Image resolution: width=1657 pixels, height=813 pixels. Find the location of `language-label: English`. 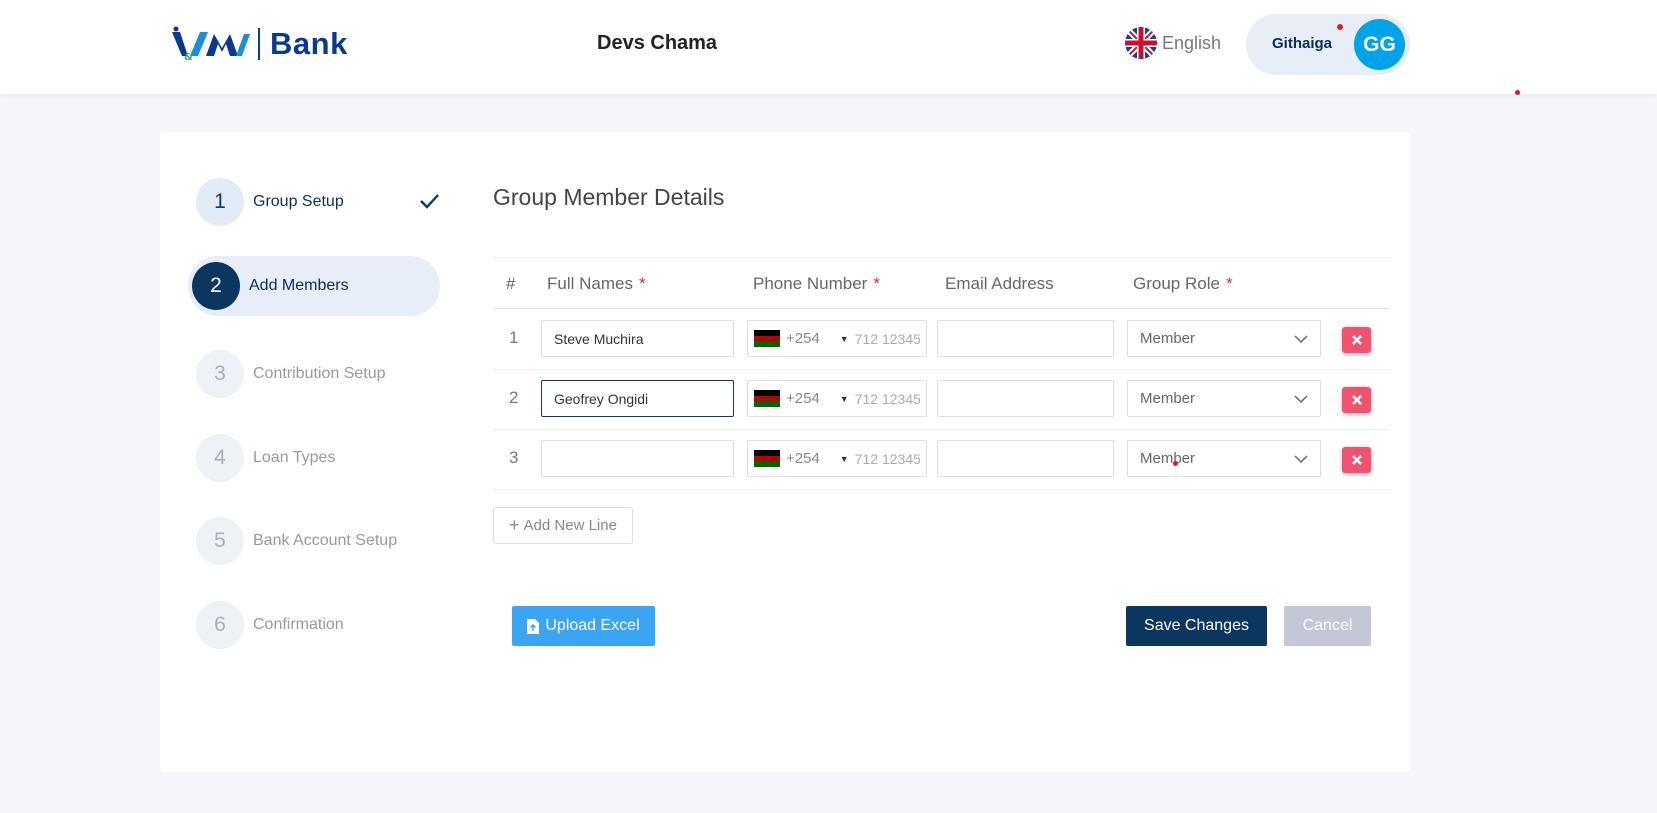

language-label: English is located at coordinates (1192, 42).